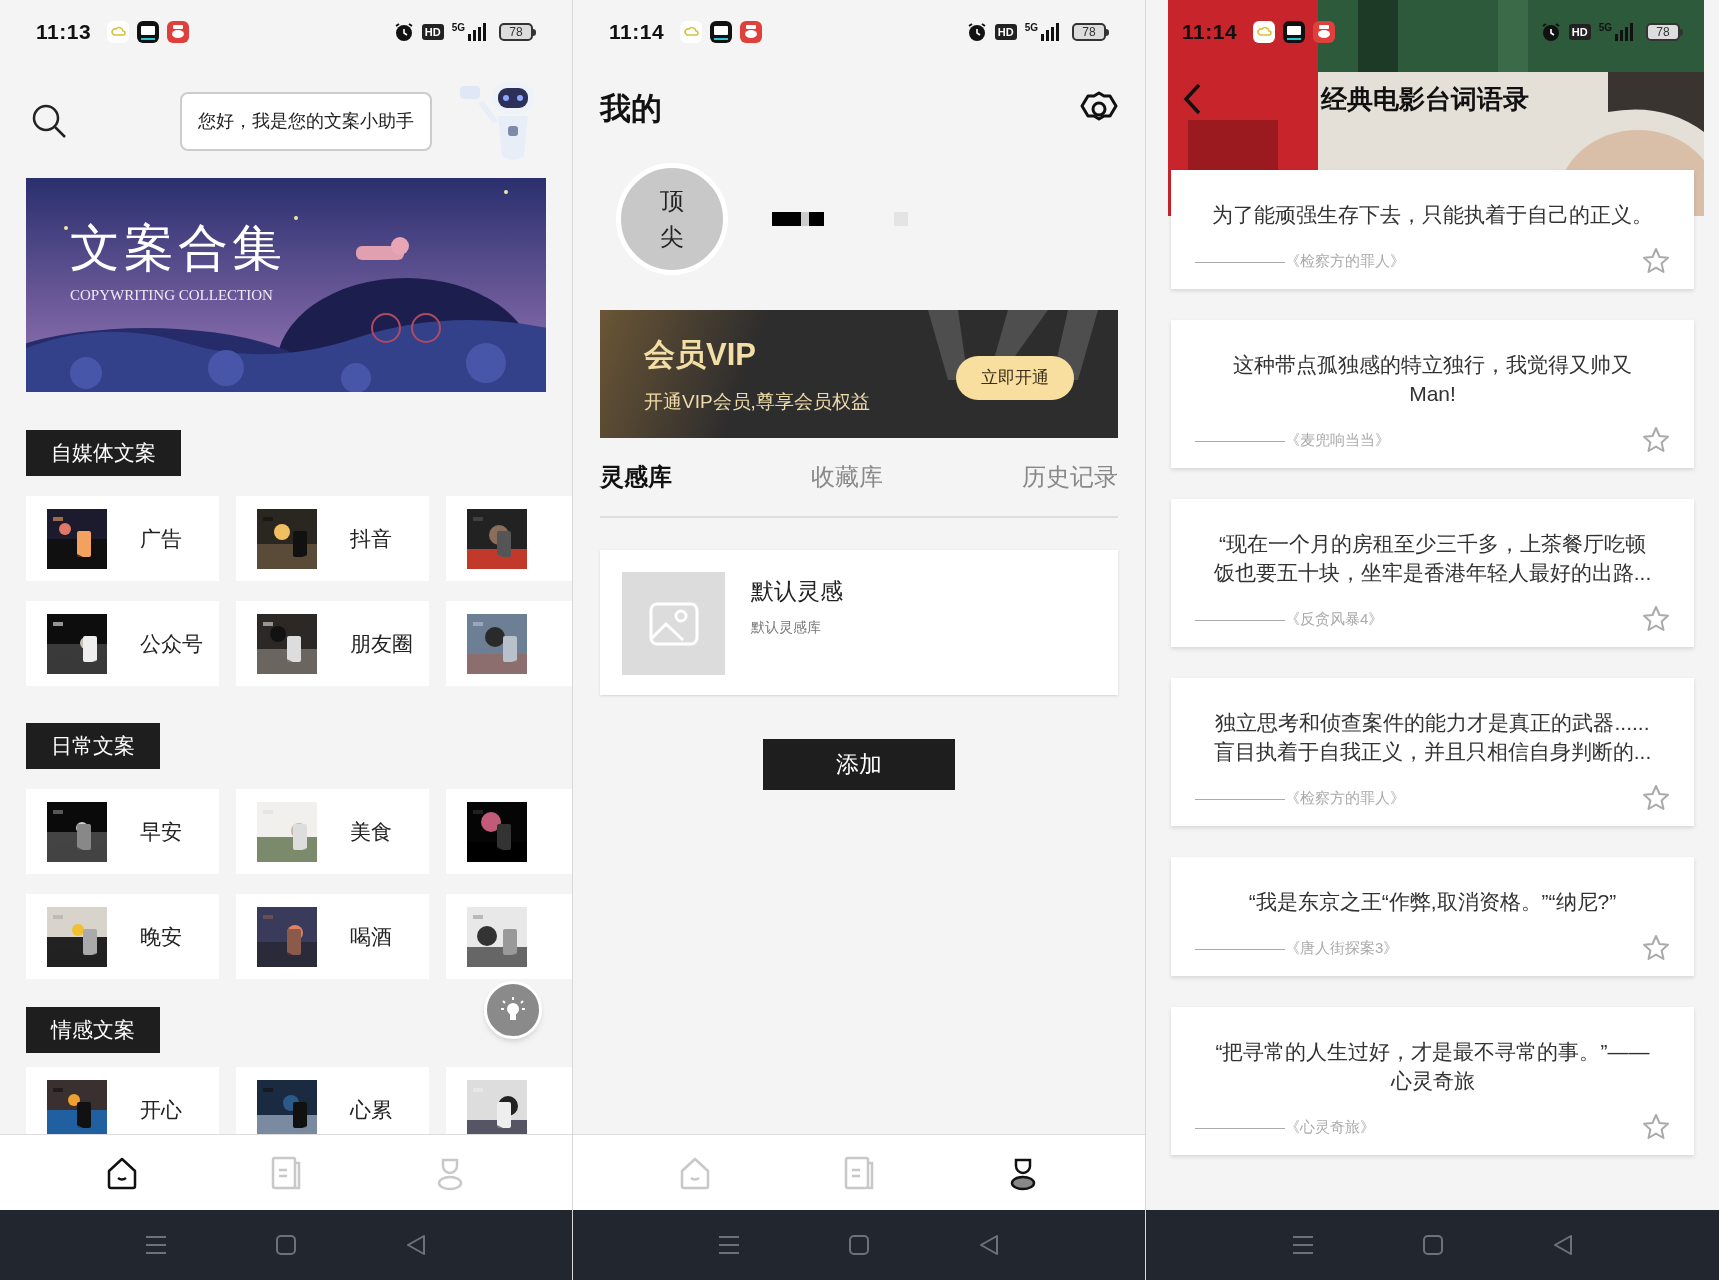 This screenshot has height=1280, width=1719. What do you see at coordinates (757, 402) in the screenshot?
I see `vip-subtitle: 开通VIP会员,尊享会员权益` at bounding box center [757, 402].